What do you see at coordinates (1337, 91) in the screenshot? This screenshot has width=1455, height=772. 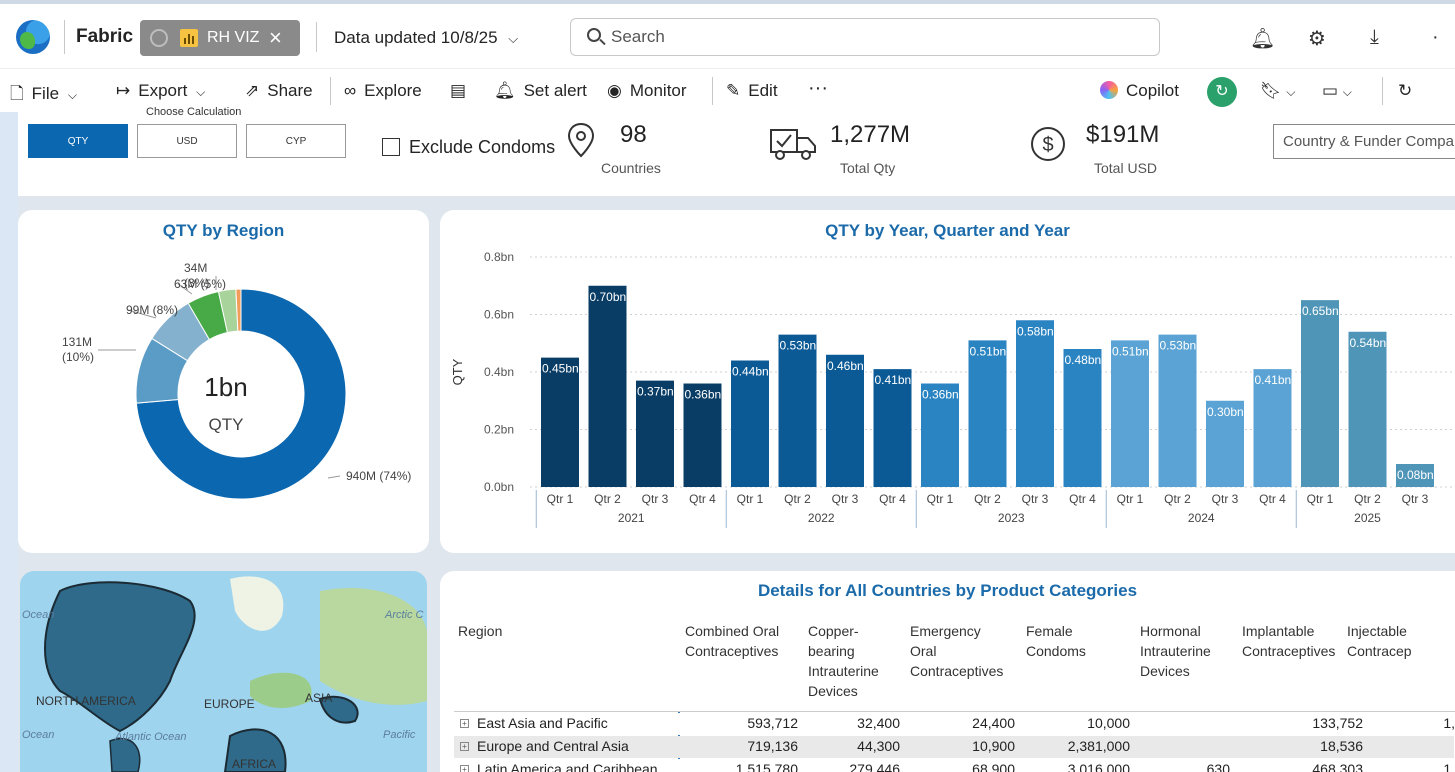 I see `view-menu: ▭ ⌵` at bounding box center [1337, 91].